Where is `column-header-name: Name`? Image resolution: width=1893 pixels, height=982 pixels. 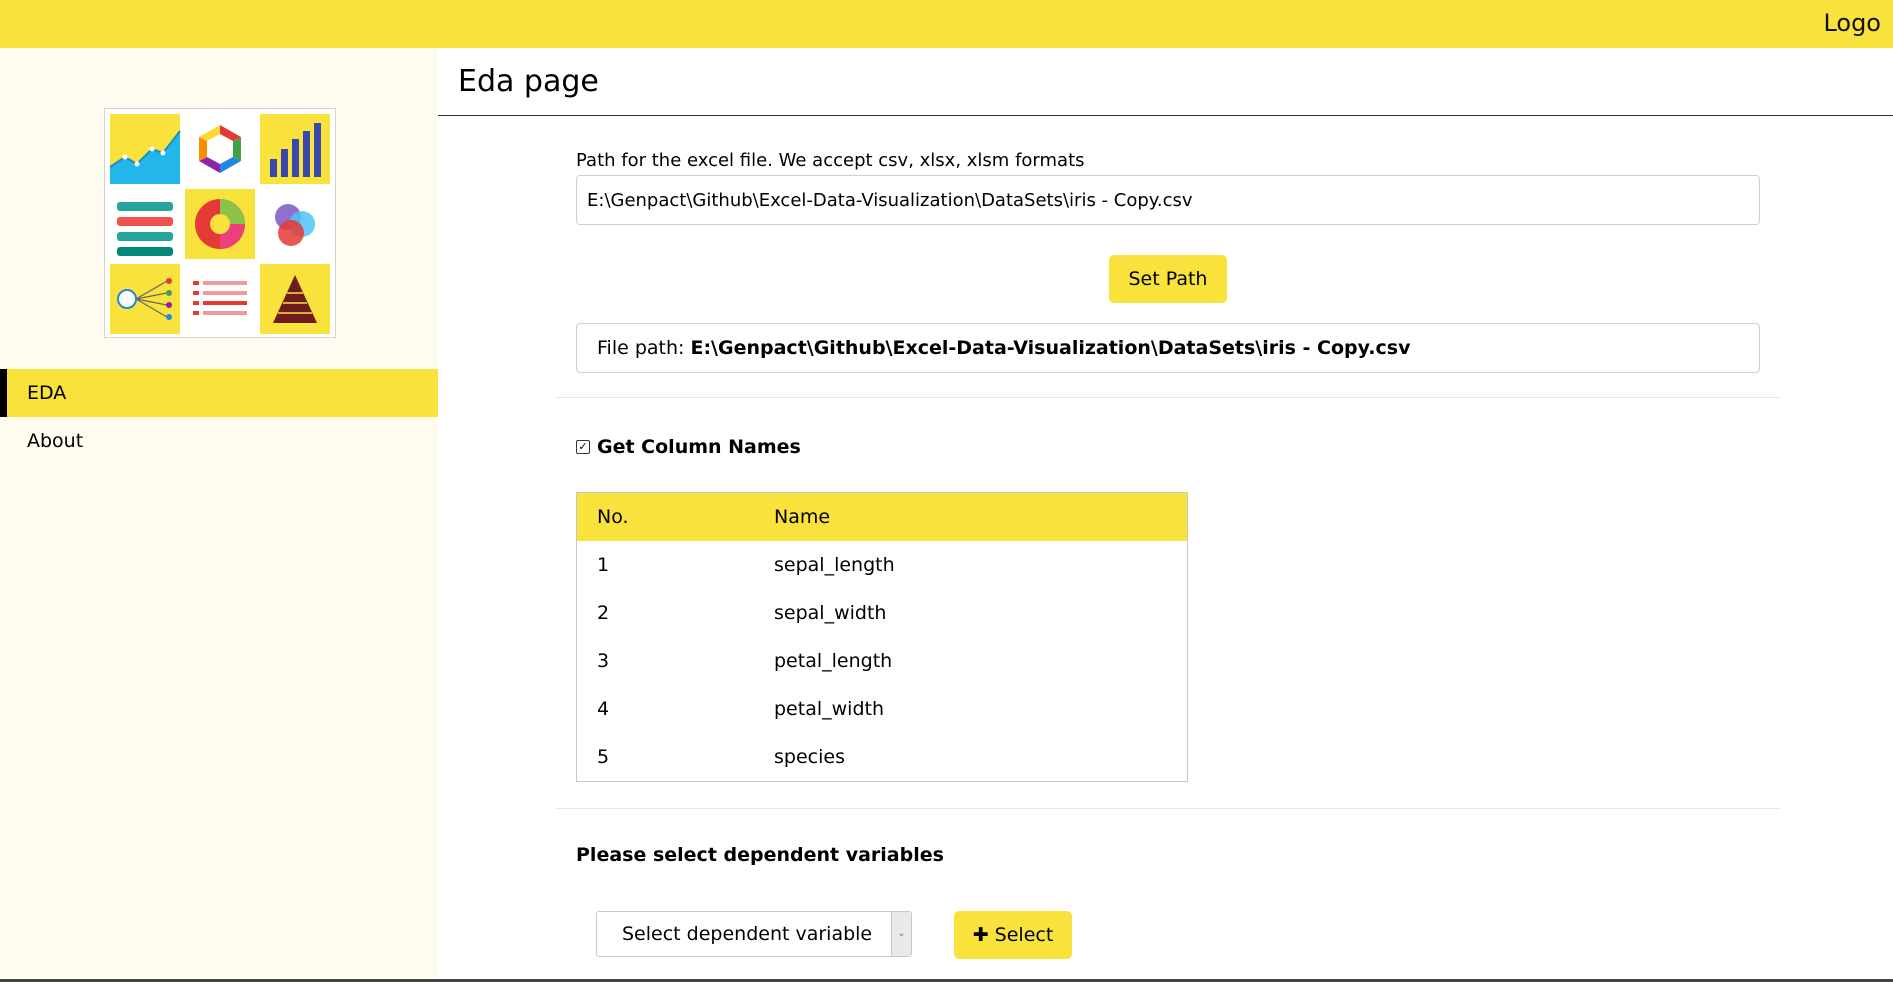 column-header-name: Name is located at coordinates (971, 516).